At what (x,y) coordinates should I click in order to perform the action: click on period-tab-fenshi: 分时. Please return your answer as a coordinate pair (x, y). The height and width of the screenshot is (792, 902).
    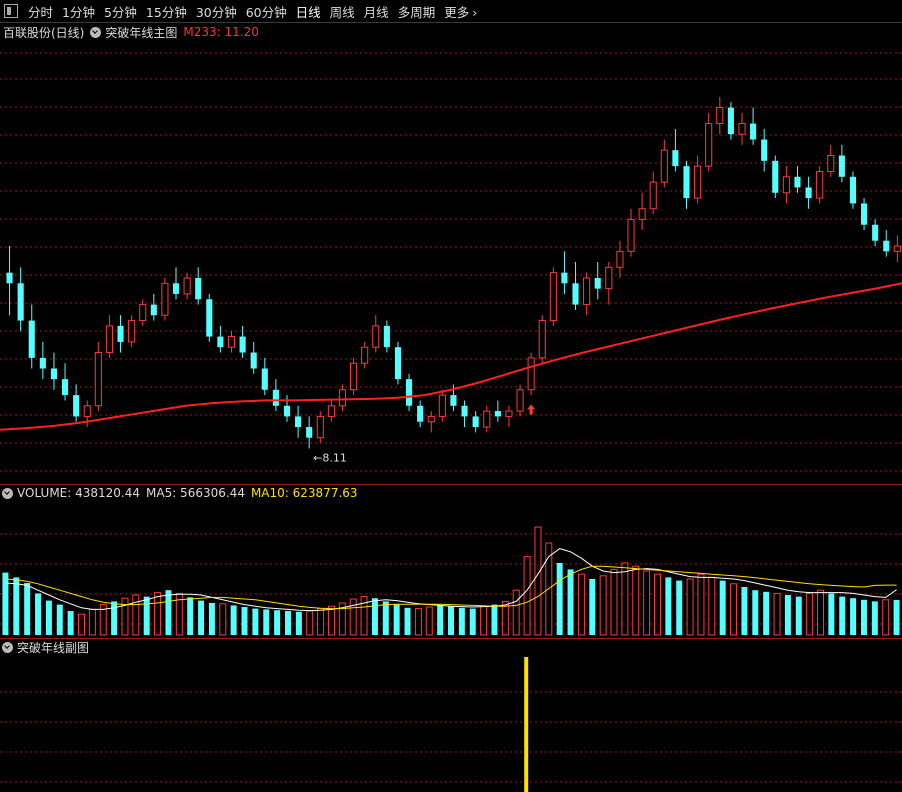
    Looking at the image, I should click on (41, 11).